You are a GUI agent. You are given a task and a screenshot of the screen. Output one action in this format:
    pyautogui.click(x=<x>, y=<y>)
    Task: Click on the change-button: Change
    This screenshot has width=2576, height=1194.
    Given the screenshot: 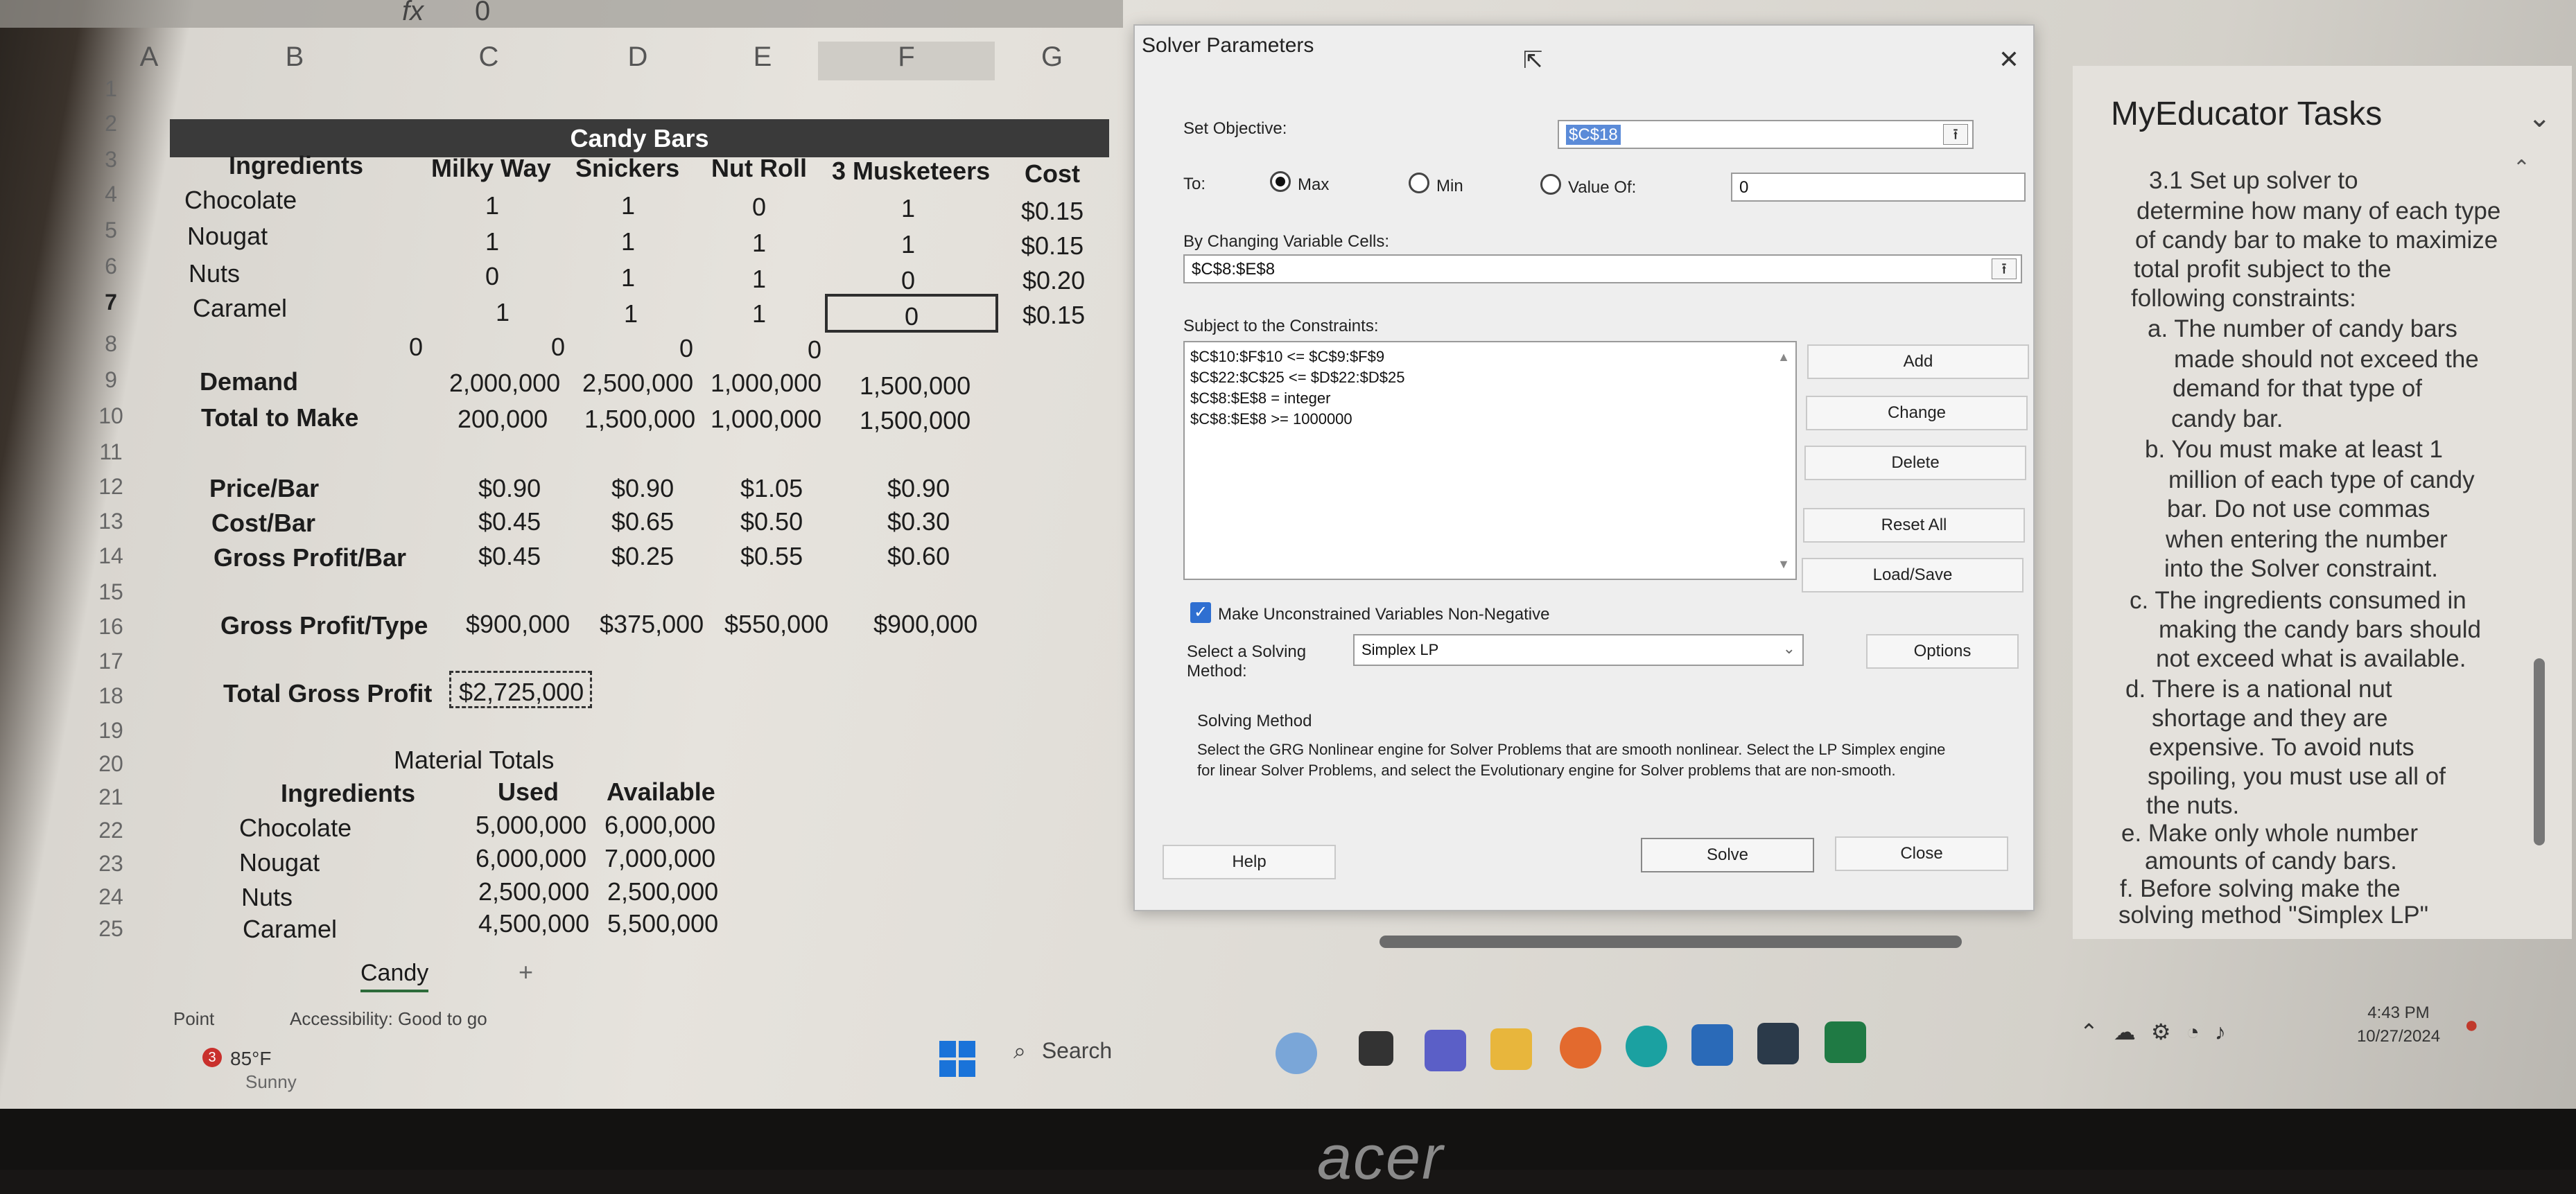 What is the action you would take?
    pyautogui.click(x=1917, y=413)
    